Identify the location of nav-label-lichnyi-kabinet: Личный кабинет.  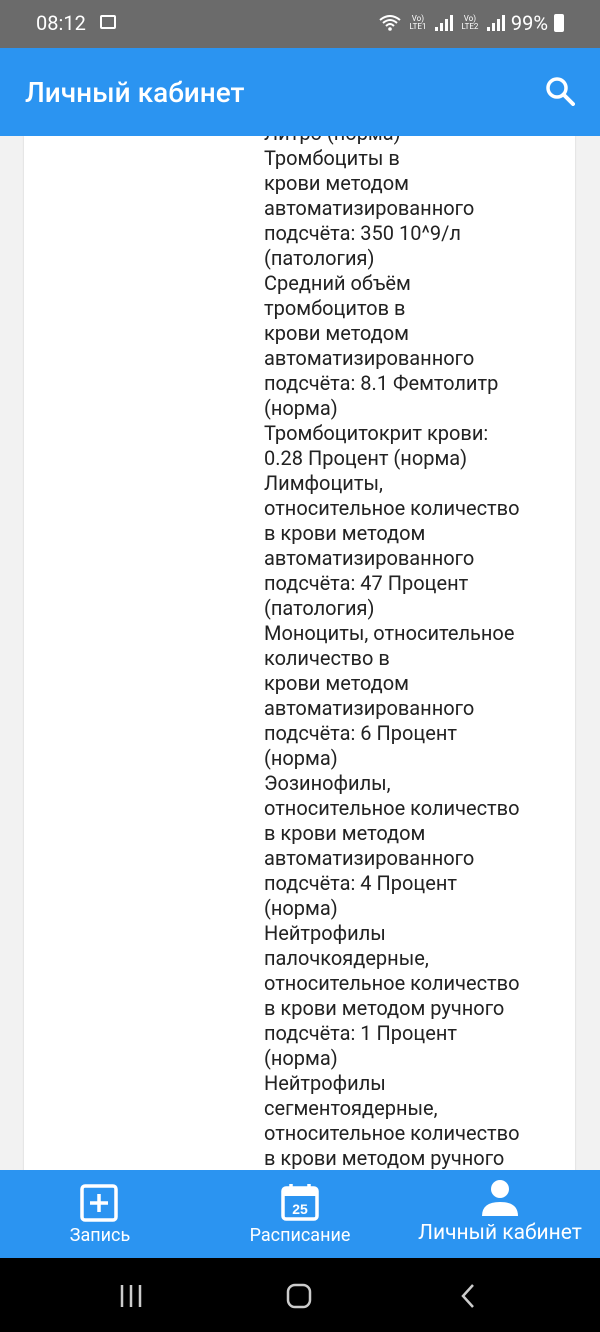
(500, 1233).